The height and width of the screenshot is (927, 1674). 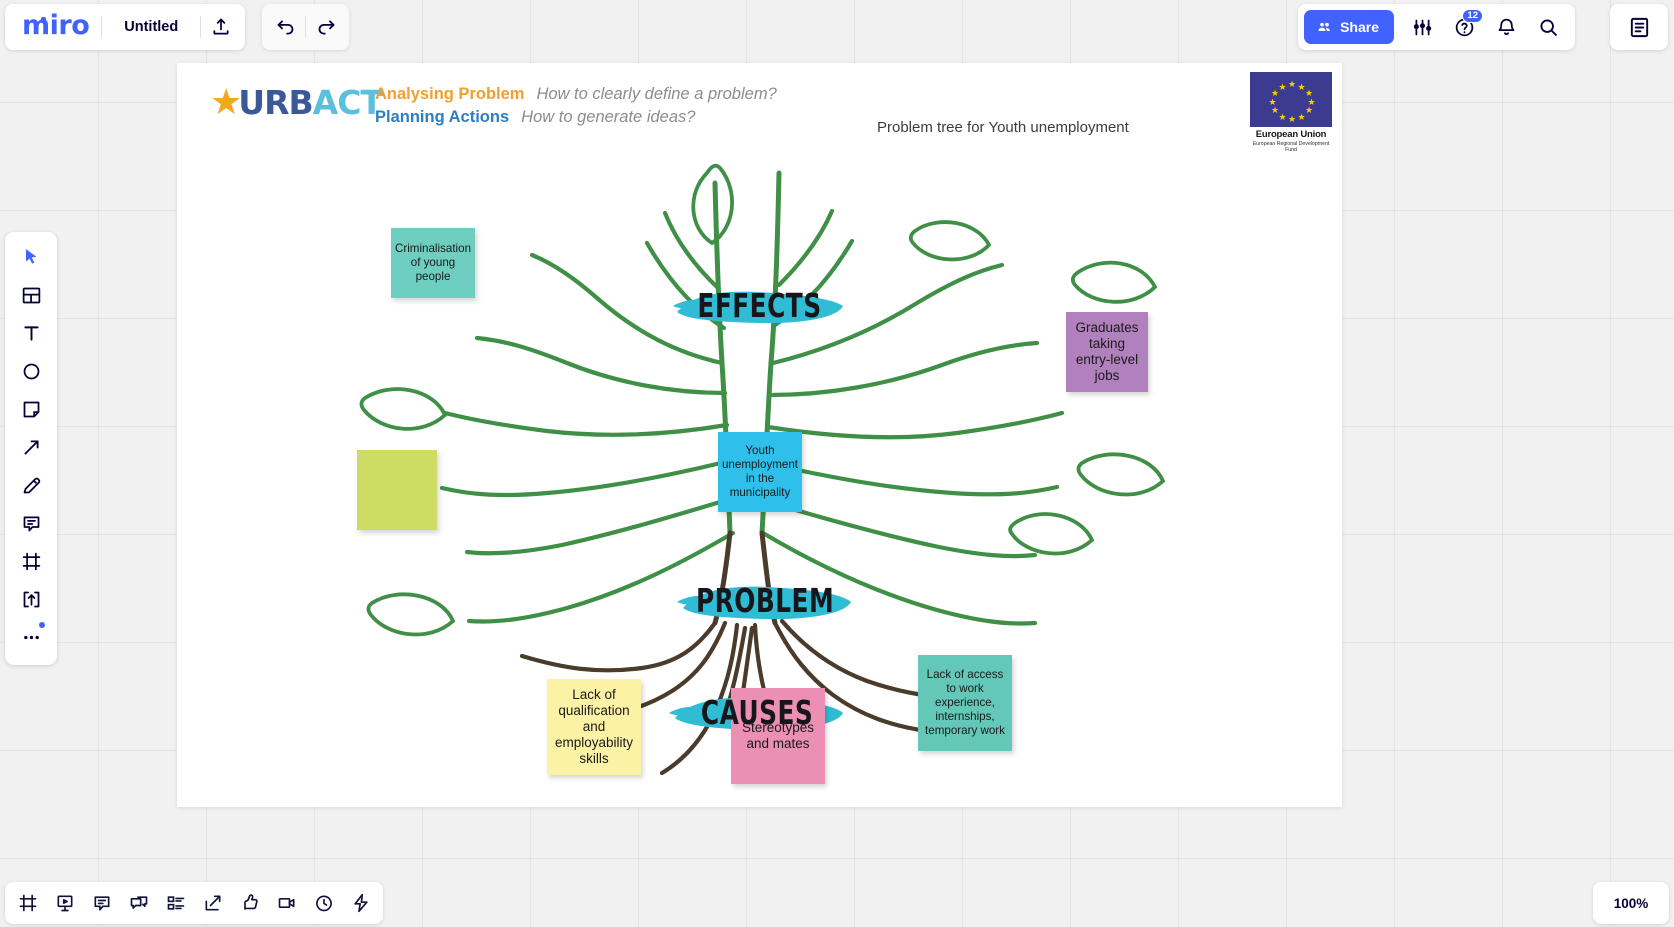 I want to click on export-icon, so click(x=212, y=903).